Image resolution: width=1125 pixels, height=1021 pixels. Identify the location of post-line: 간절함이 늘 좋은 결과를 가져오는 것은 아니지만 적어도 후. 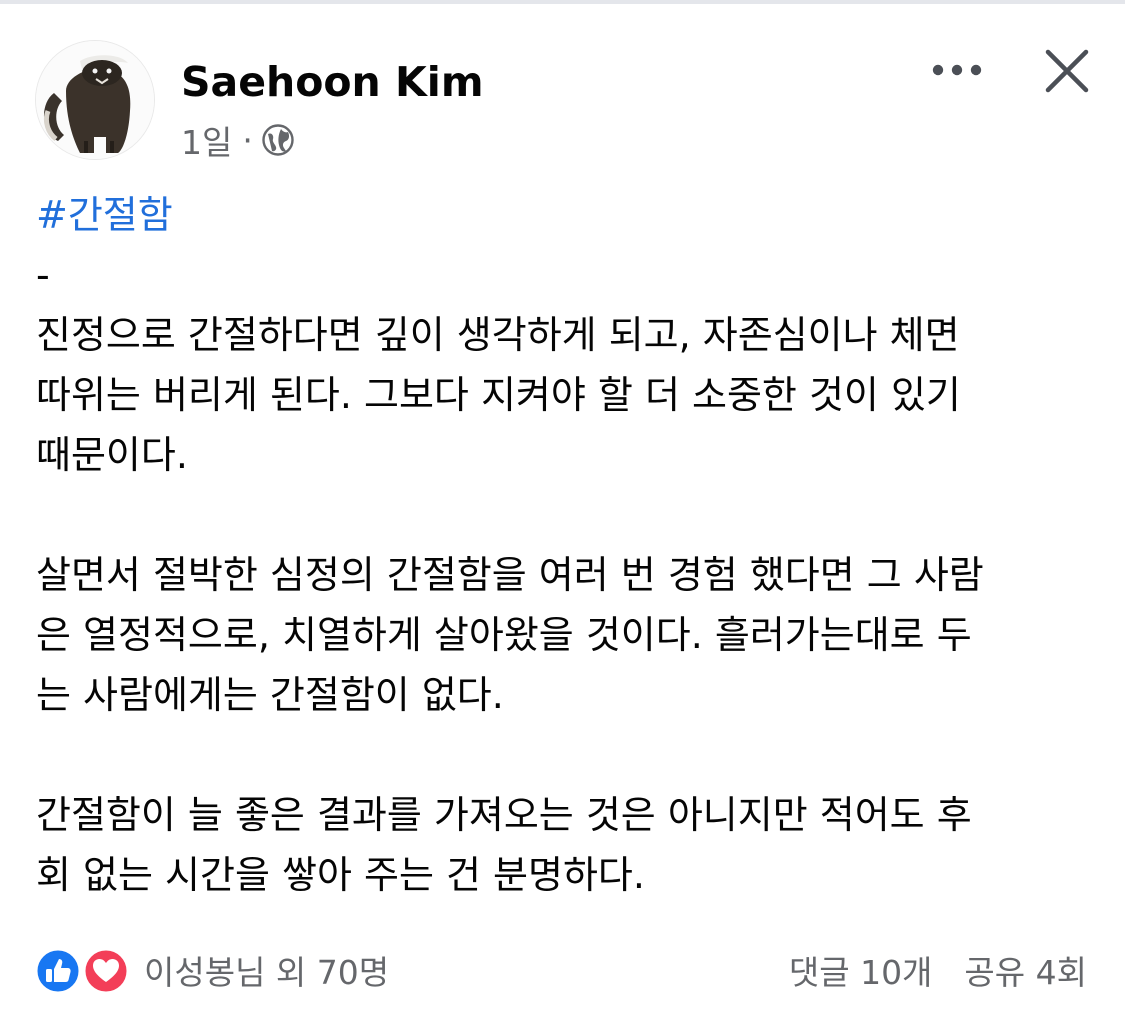
(504, 815).